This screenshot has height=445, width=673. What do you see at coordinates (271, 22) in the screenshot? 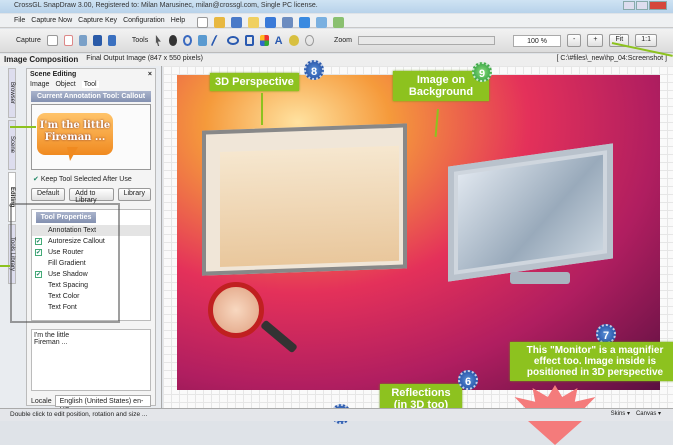
I see `upload-icon` at bounding box center [271, 22].